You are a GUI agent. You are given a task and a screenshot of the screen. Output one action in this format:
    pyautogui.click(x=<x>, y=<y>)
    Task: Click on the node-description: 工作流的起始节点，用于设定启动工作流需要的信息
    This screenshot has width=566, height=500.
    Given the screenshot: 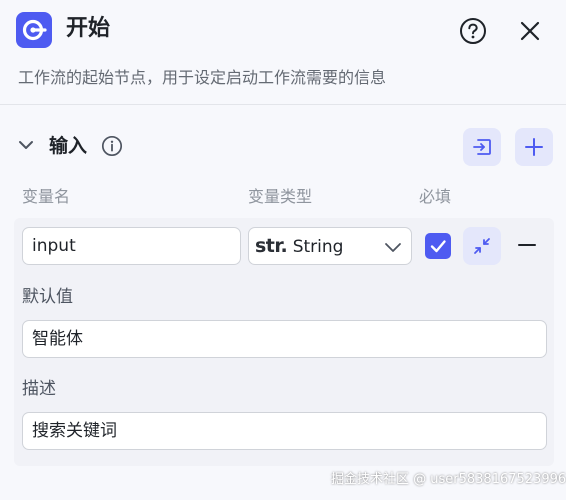 What is the action you would take?
    pyautogui.click(x=202, y=77)
    